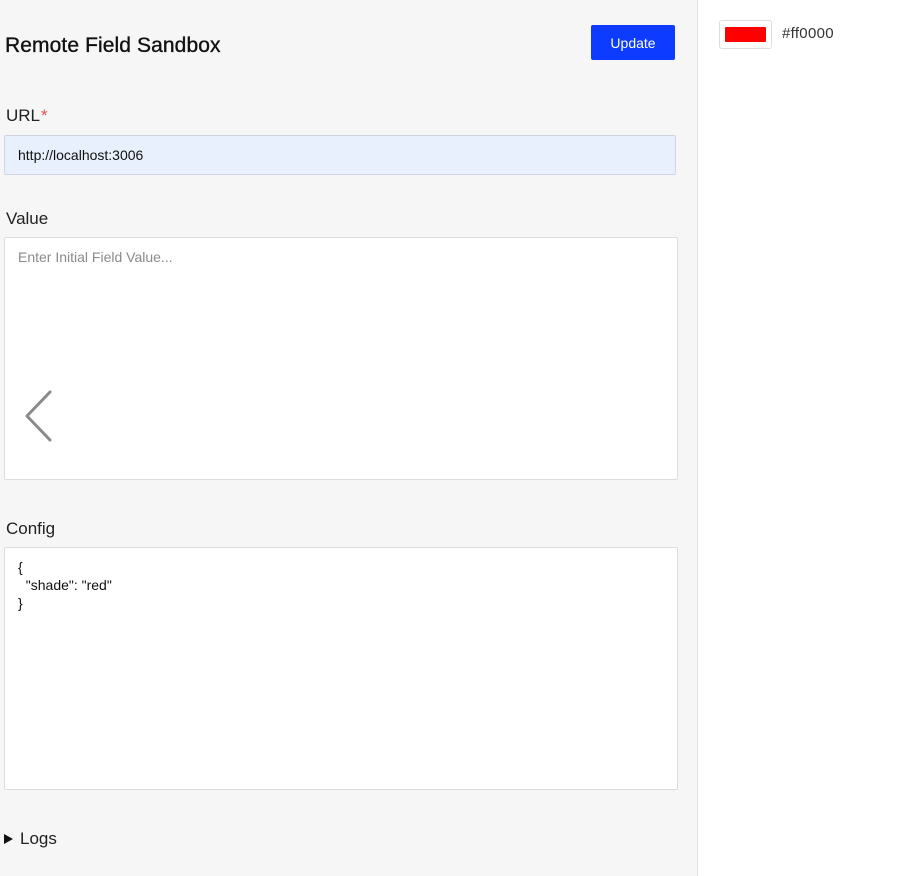 The width and height of the screenshot is (912, 876). Describe the element at coordinates (8, 839) in the screenshot. I see `triangle-right-icon` at that location.